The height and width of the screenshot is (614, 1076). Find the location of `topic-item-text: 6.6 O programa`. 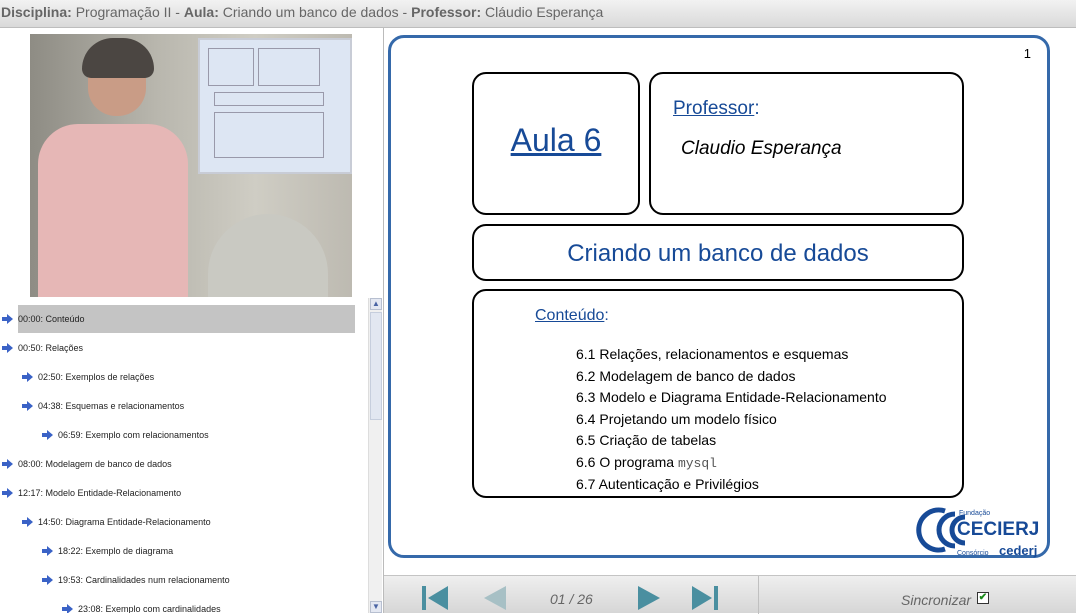

topic-item-text: 6.6 O programa is located at coordinates (627, 461).